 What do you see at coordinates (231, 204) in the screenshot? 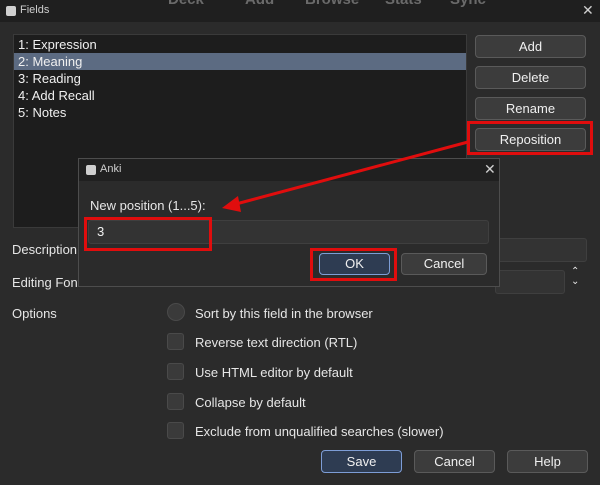
I see `arrowhead-icon` at bounding box center [231, 204].